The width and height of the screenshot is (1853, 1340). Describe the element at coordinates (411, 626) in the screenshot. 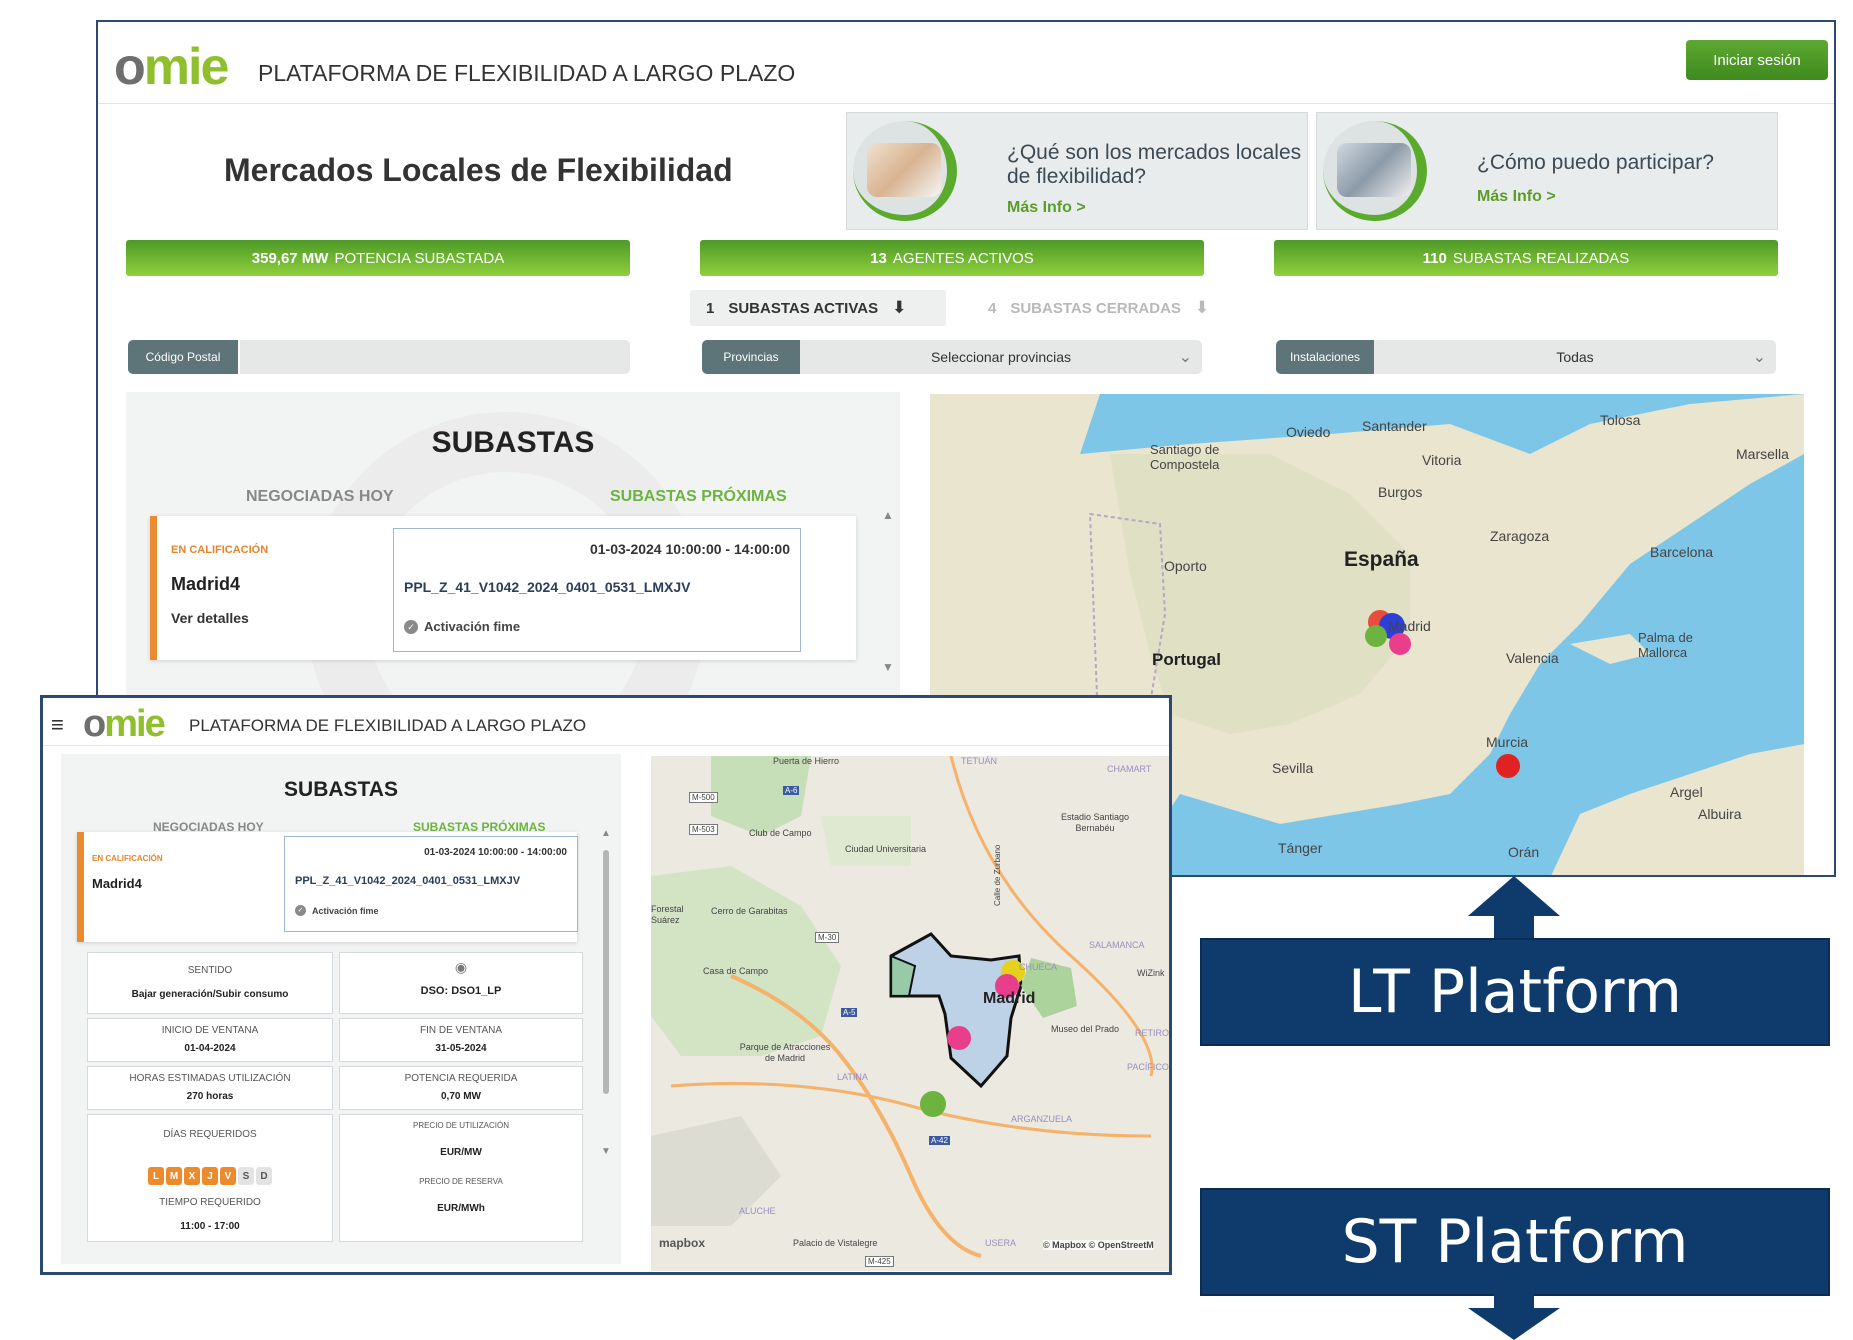

I see `check-icon: ✓` at that location.